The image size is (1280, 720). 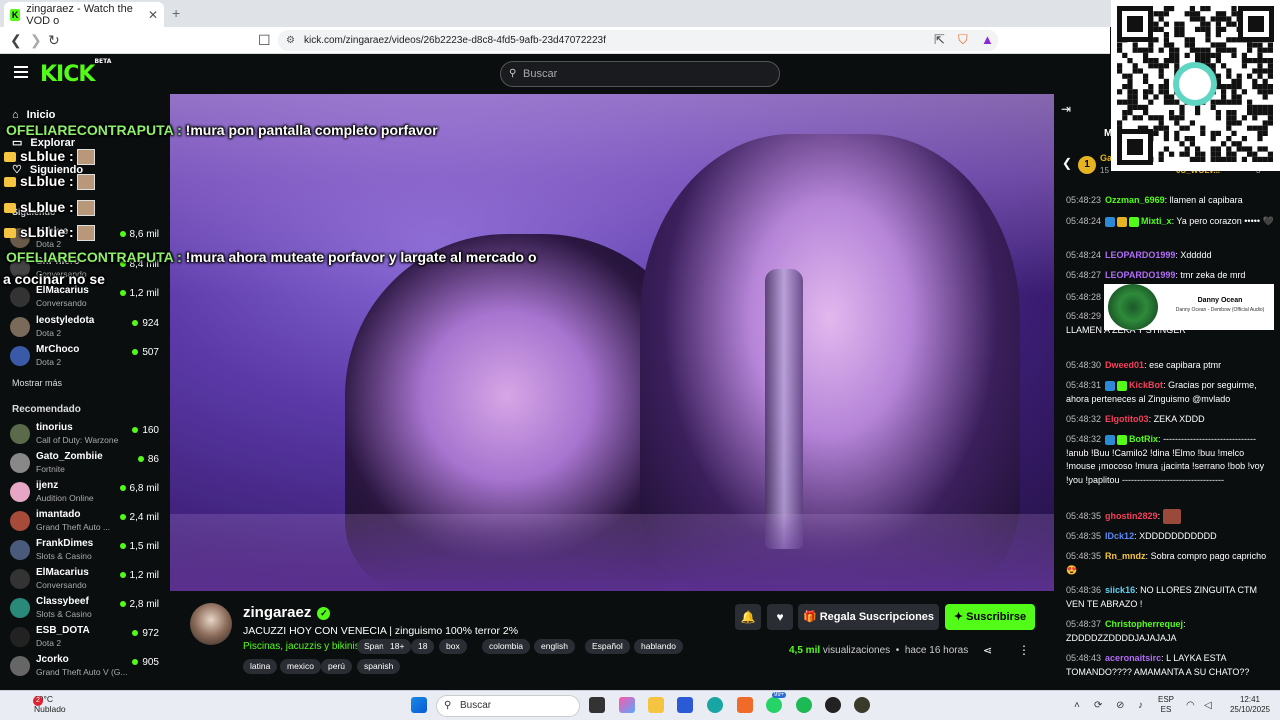 I want to click on reload-icon: ↻, so click(x=54, y=40).